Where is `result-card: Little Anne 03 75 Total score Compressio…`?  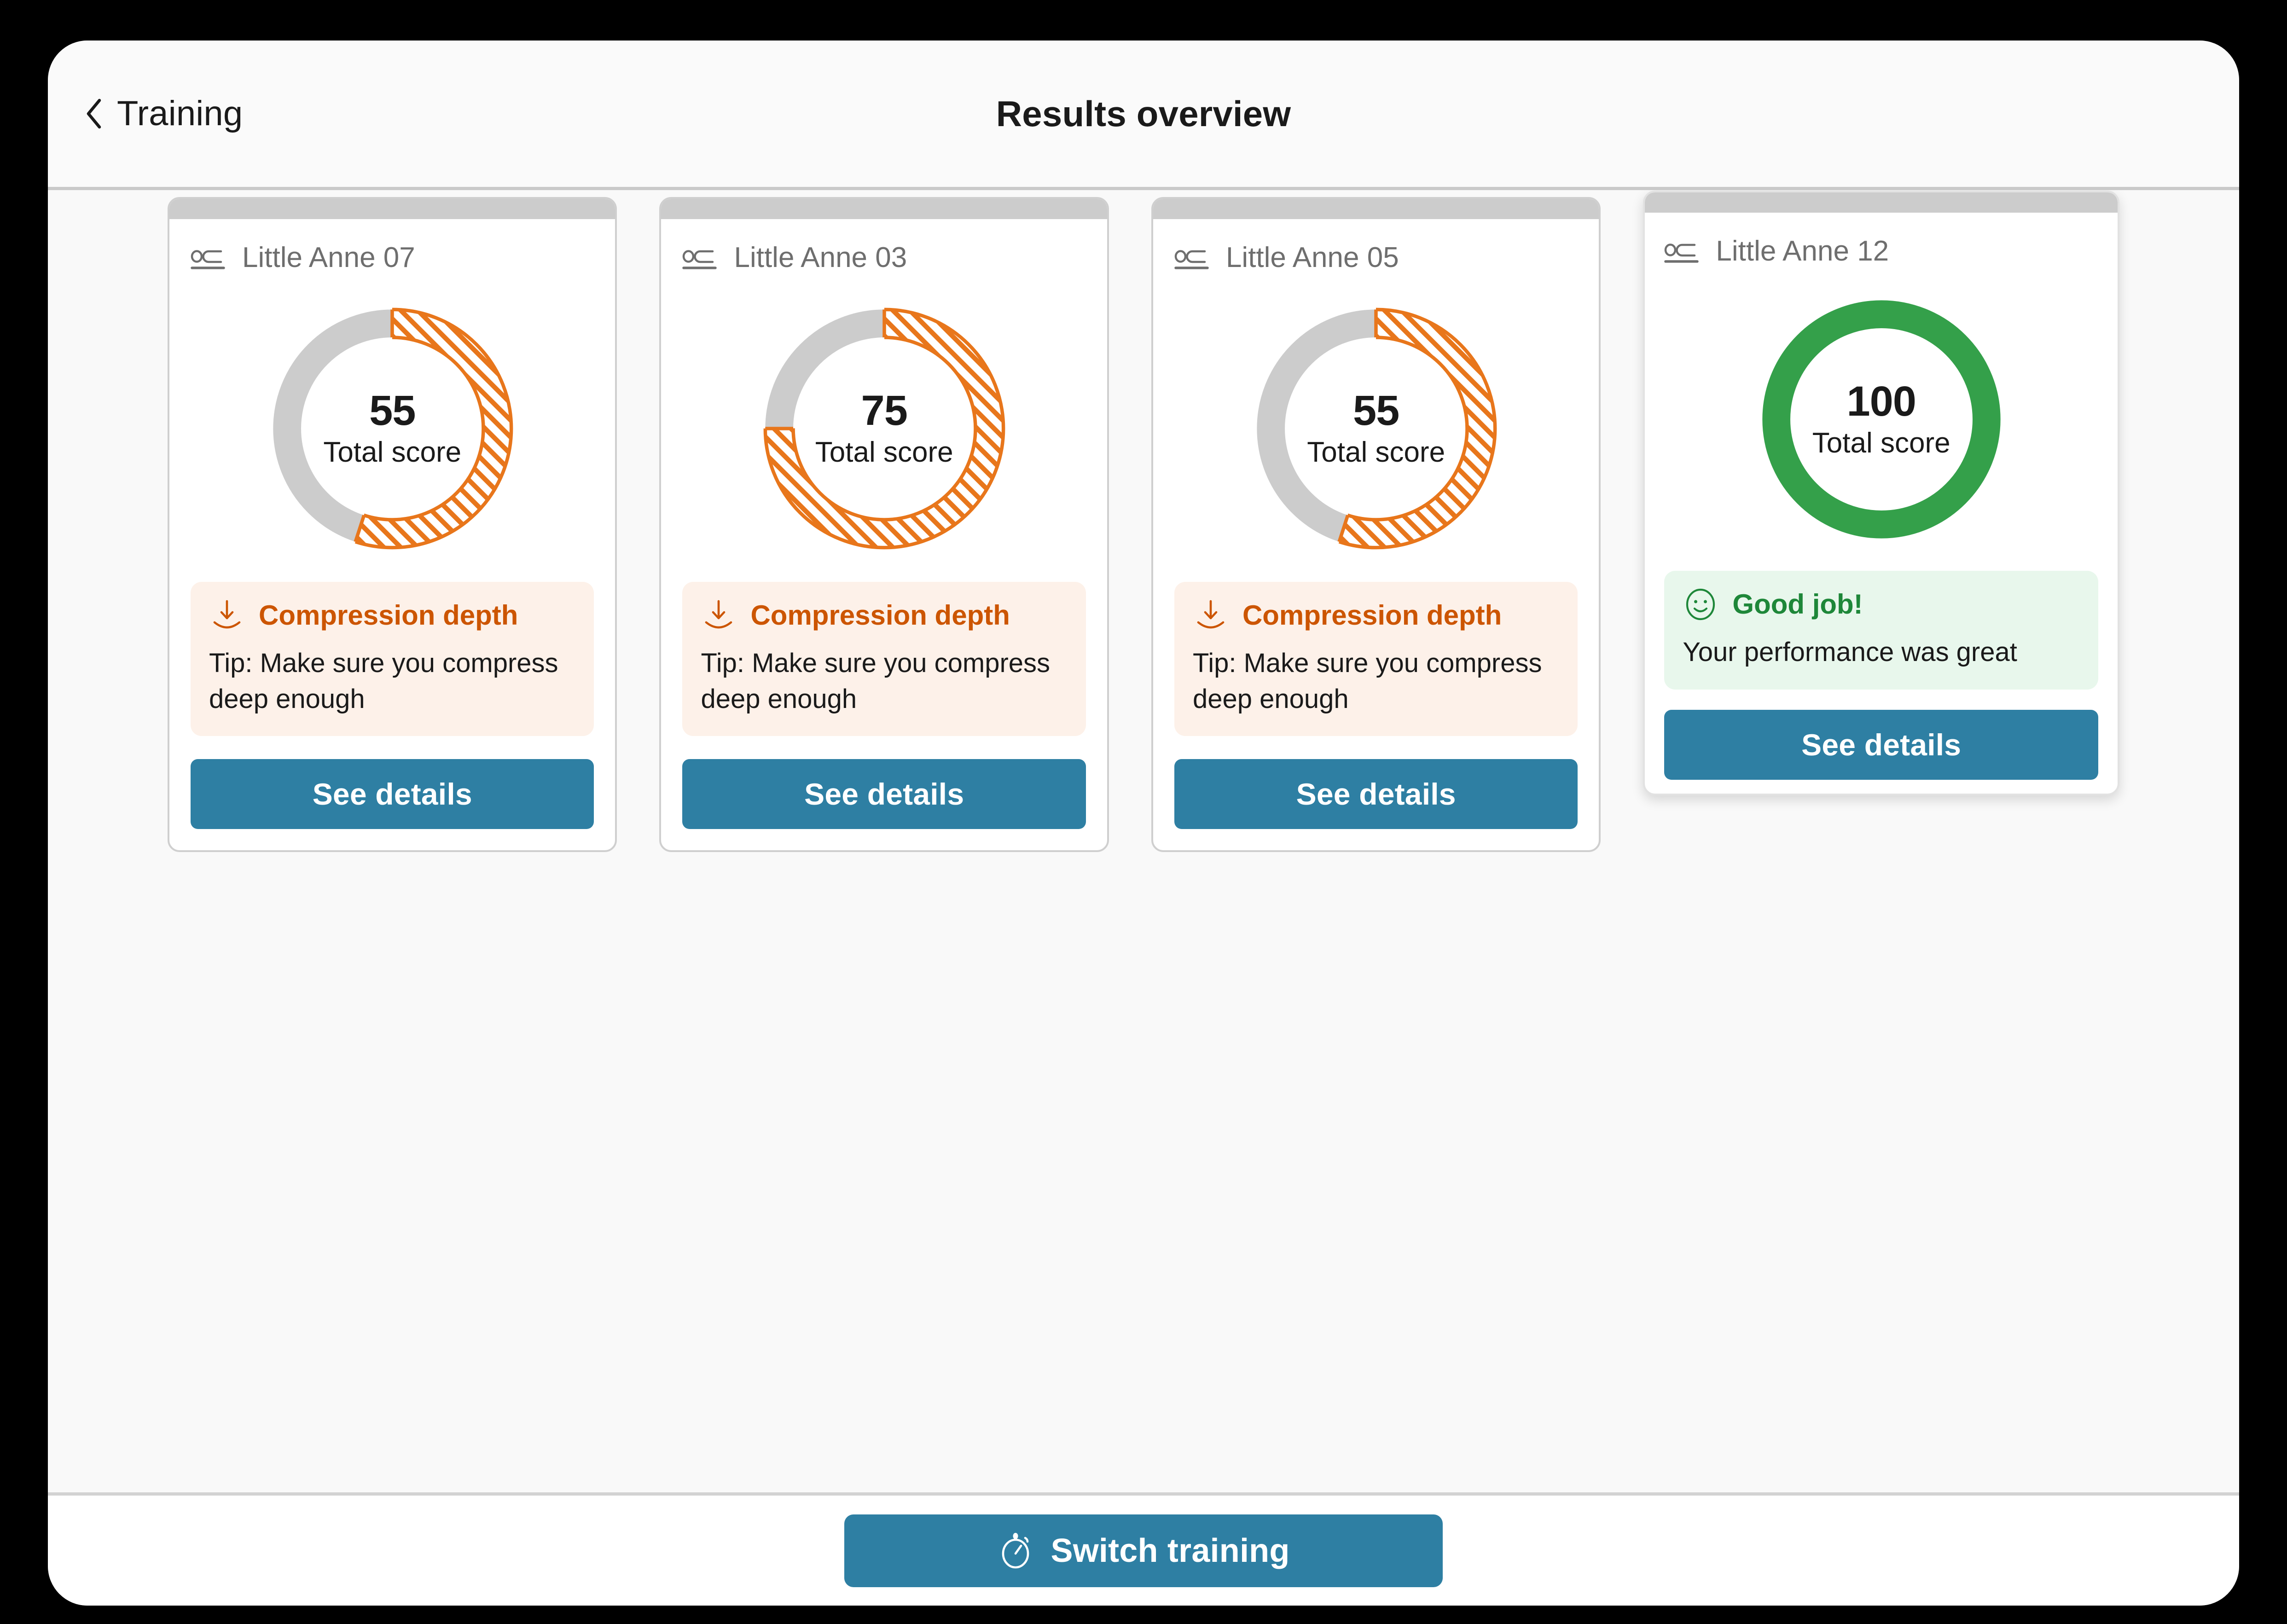 result-card: Little Anne 03 75 Total score Compressio… is located at coordinates (884, 525).